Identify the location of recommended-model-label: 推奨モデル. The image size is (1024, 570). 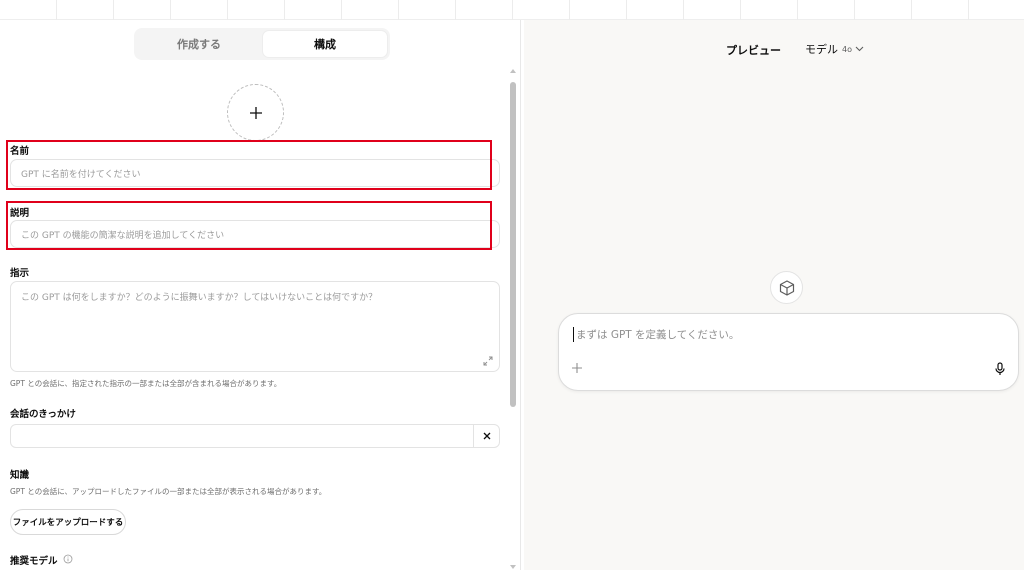
(34, 561).